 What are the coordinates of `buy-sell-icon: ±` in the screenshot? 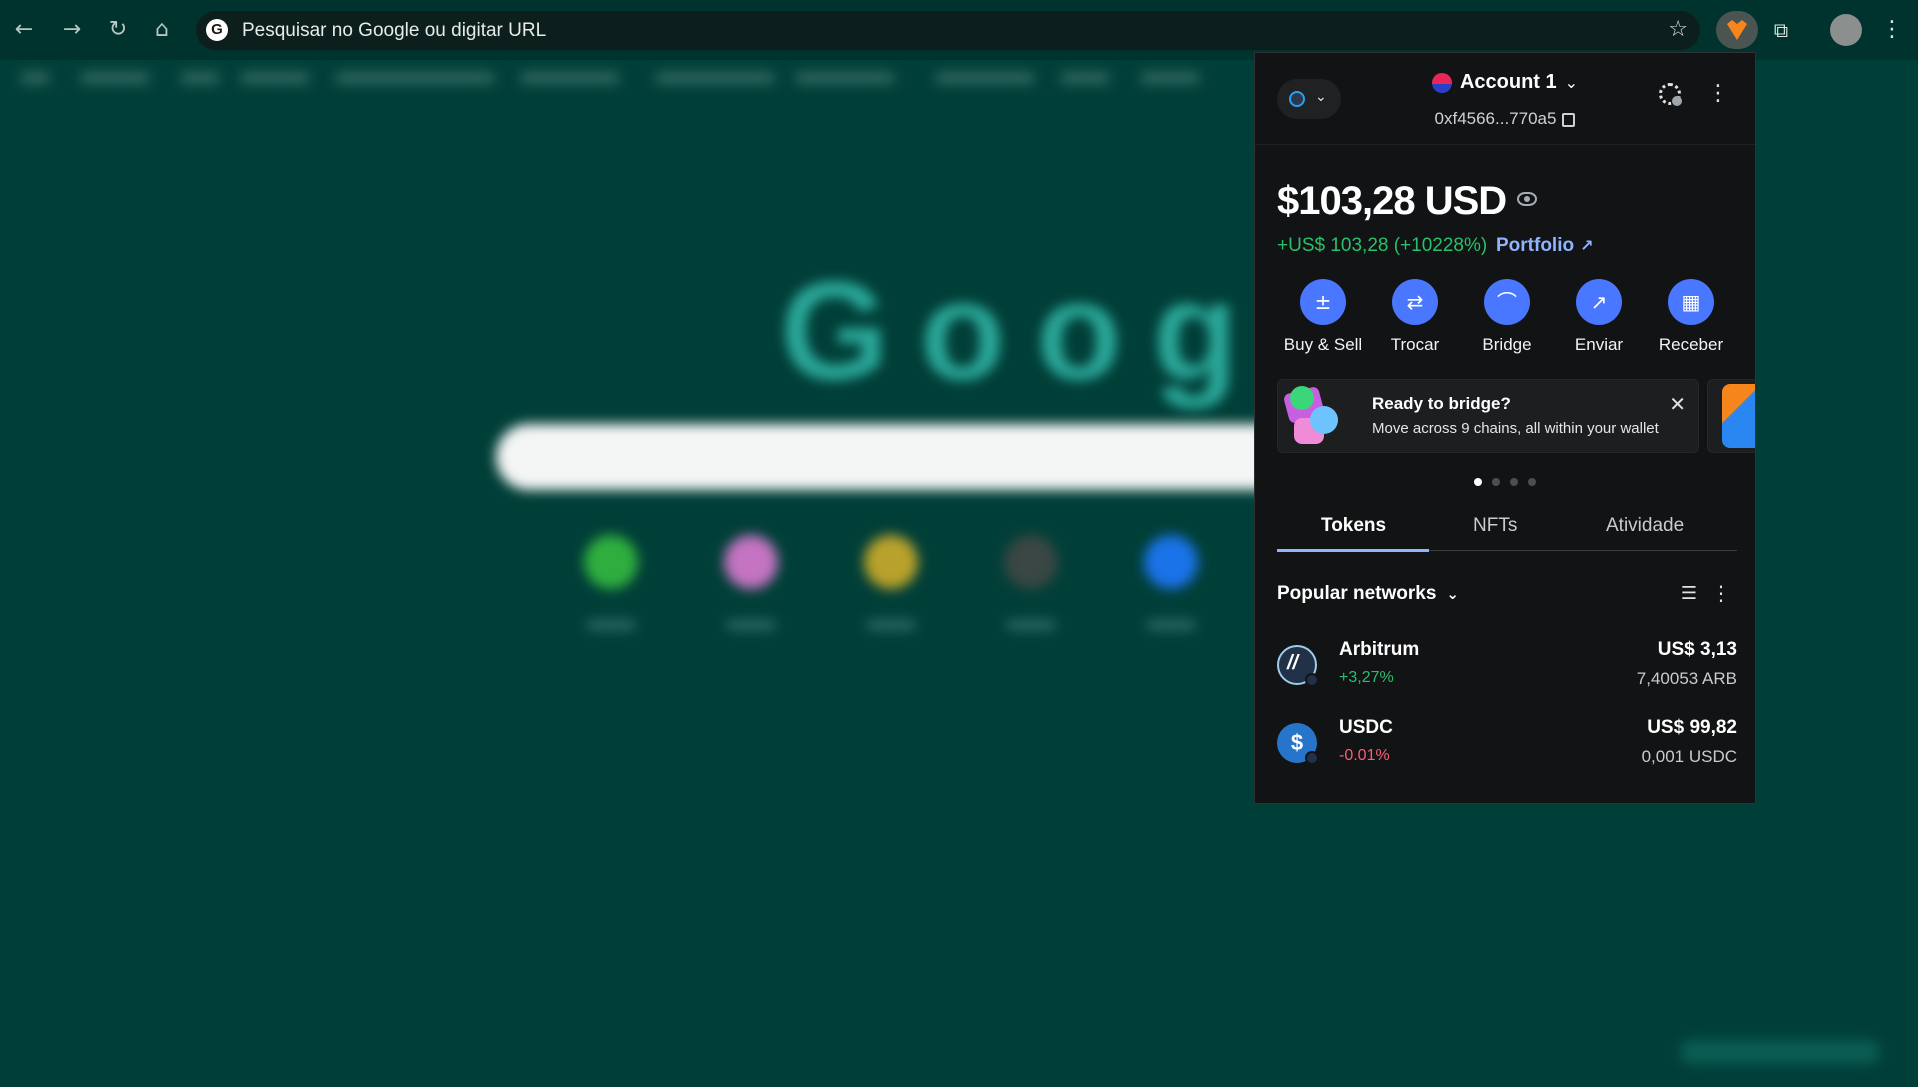 It's located at (1323, 302).